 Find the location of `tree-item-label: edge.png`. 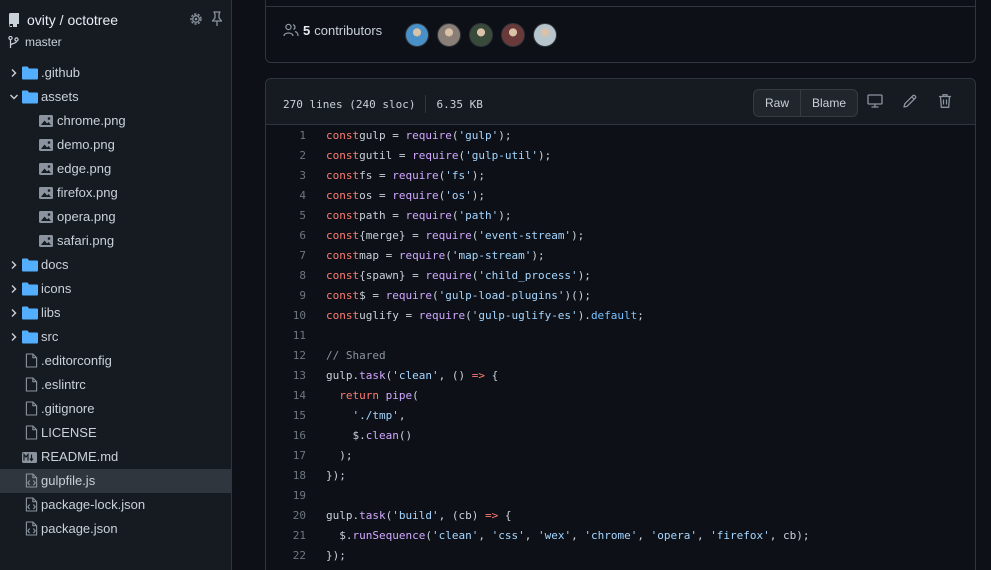

tree-item-label: edge.png is located at coordinates (84, 168).